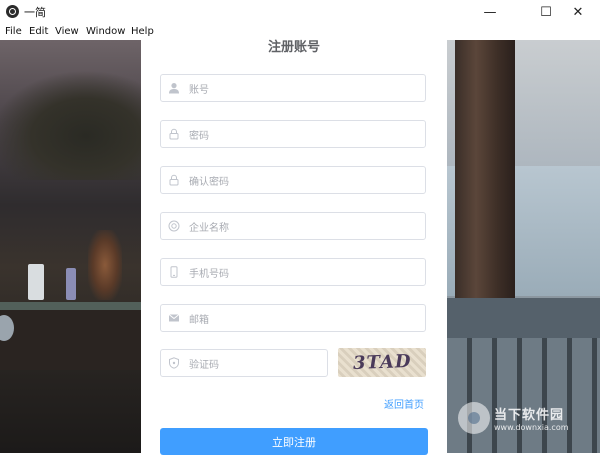 Image resolution: width=600 pixels, height=455 pixels. I want to click on watermark-text: 当下软件园 www.downxia.com, so click(531, 418).